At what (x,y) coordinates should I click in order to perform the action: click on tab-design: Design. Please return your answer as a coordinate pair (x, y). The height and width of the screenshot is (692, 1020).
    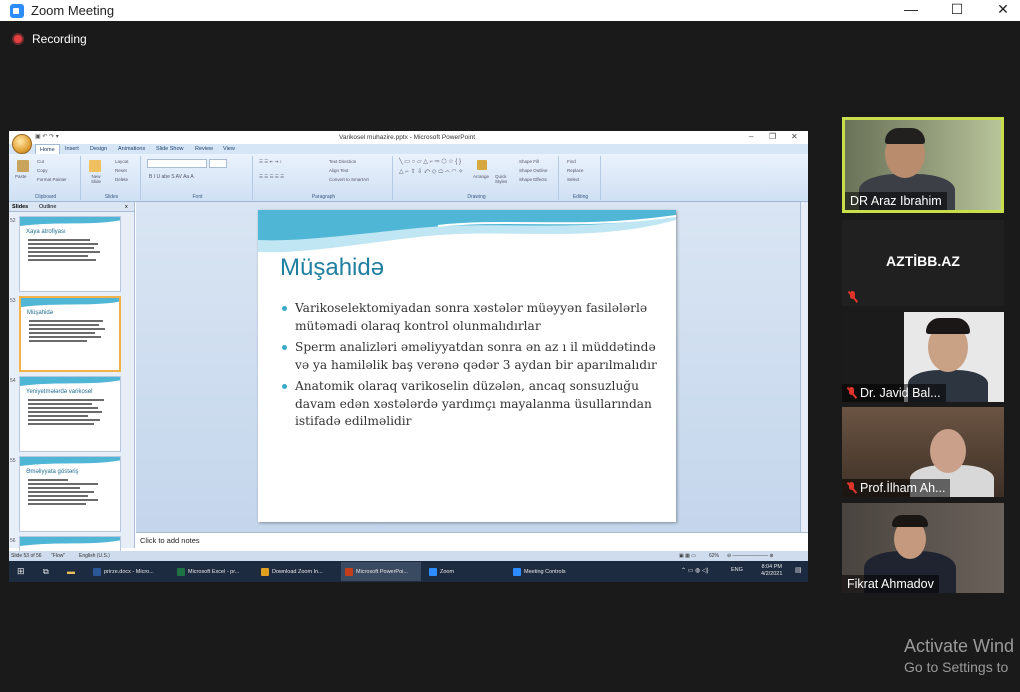
    Looking at the image, I should click on (98, 149).